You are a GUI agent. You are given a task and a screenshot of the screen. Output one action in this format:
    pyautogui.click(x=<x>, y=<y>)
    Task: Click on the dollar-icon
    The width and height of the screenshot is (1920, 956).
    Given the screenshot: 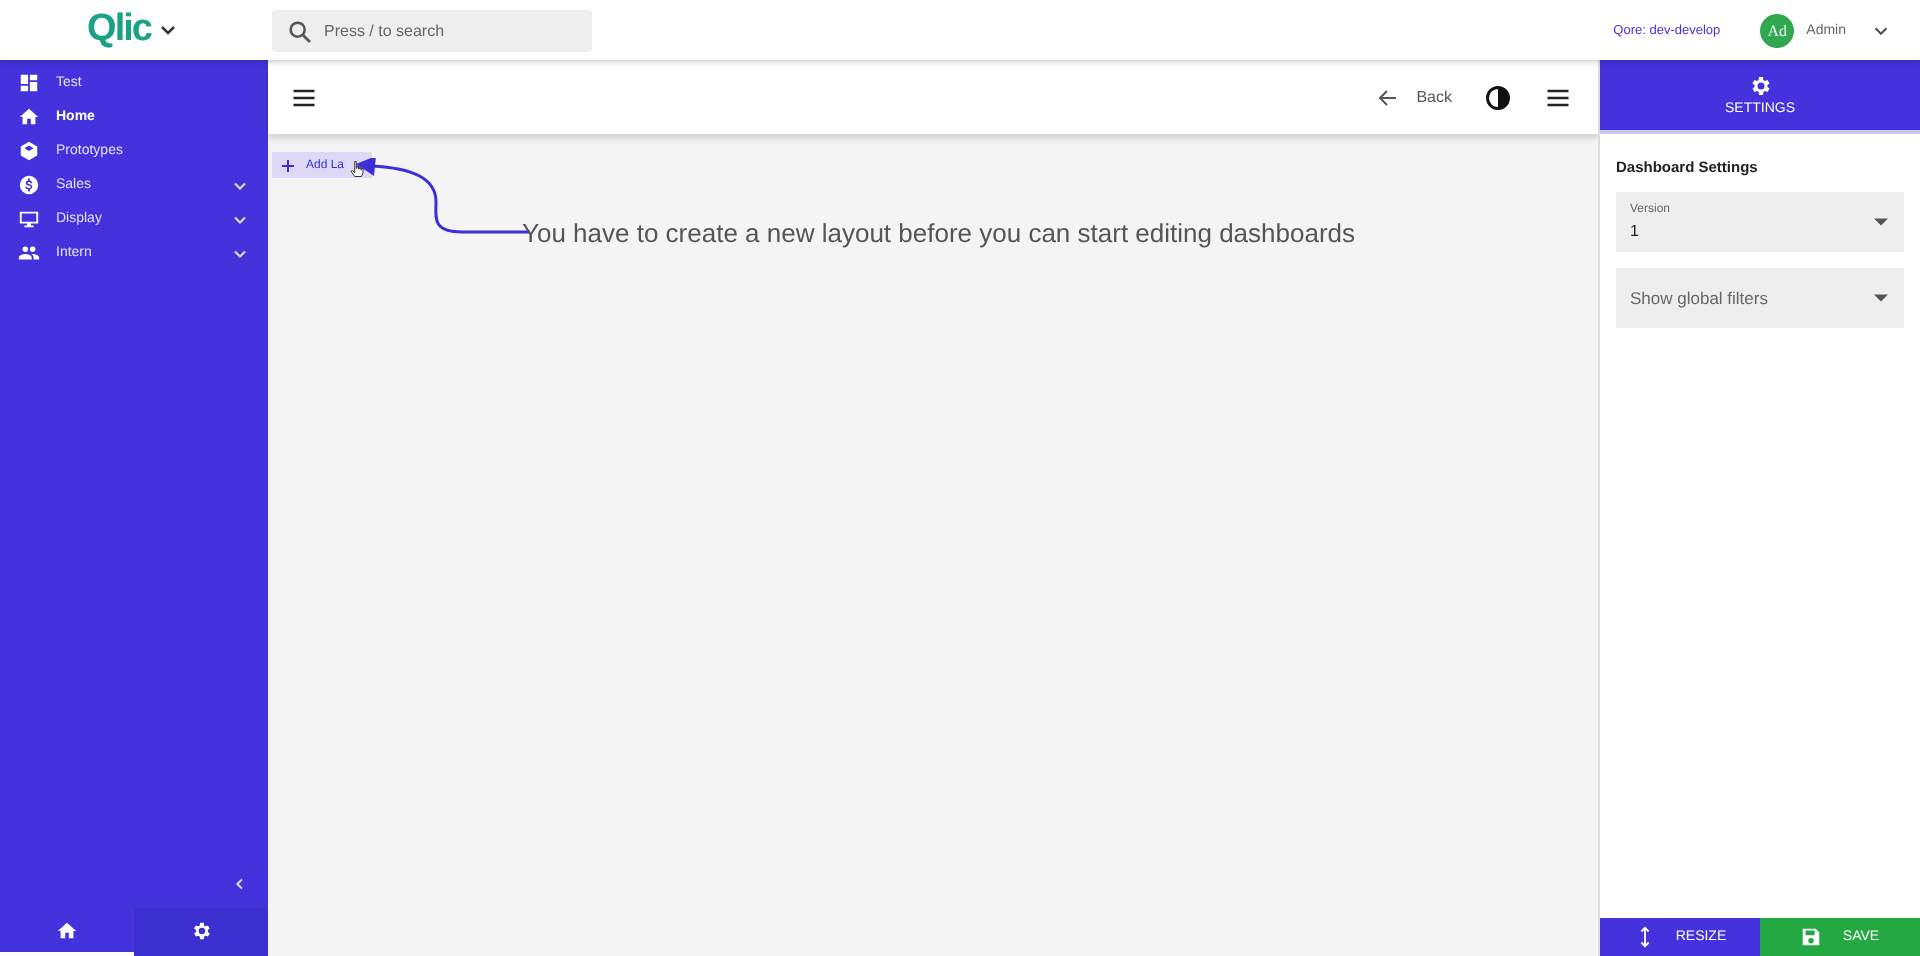 What is the action you would take?
    pyautogui.click(x=29, y=185)
    